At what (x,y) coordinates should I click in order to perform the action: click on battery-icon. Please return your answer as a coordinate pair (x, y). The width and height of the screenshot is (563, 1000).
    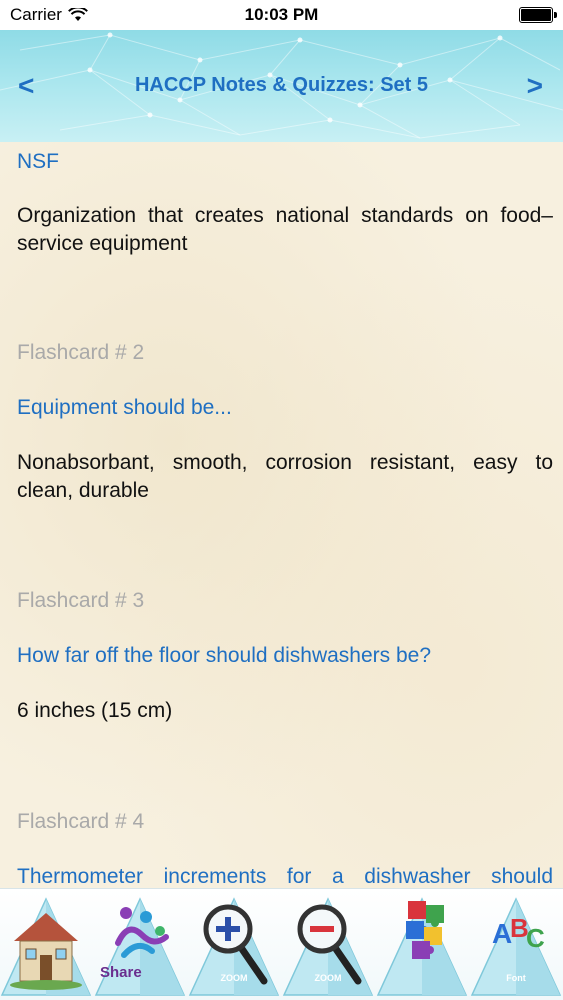
    Looking at the image, I should click on (538, 15).